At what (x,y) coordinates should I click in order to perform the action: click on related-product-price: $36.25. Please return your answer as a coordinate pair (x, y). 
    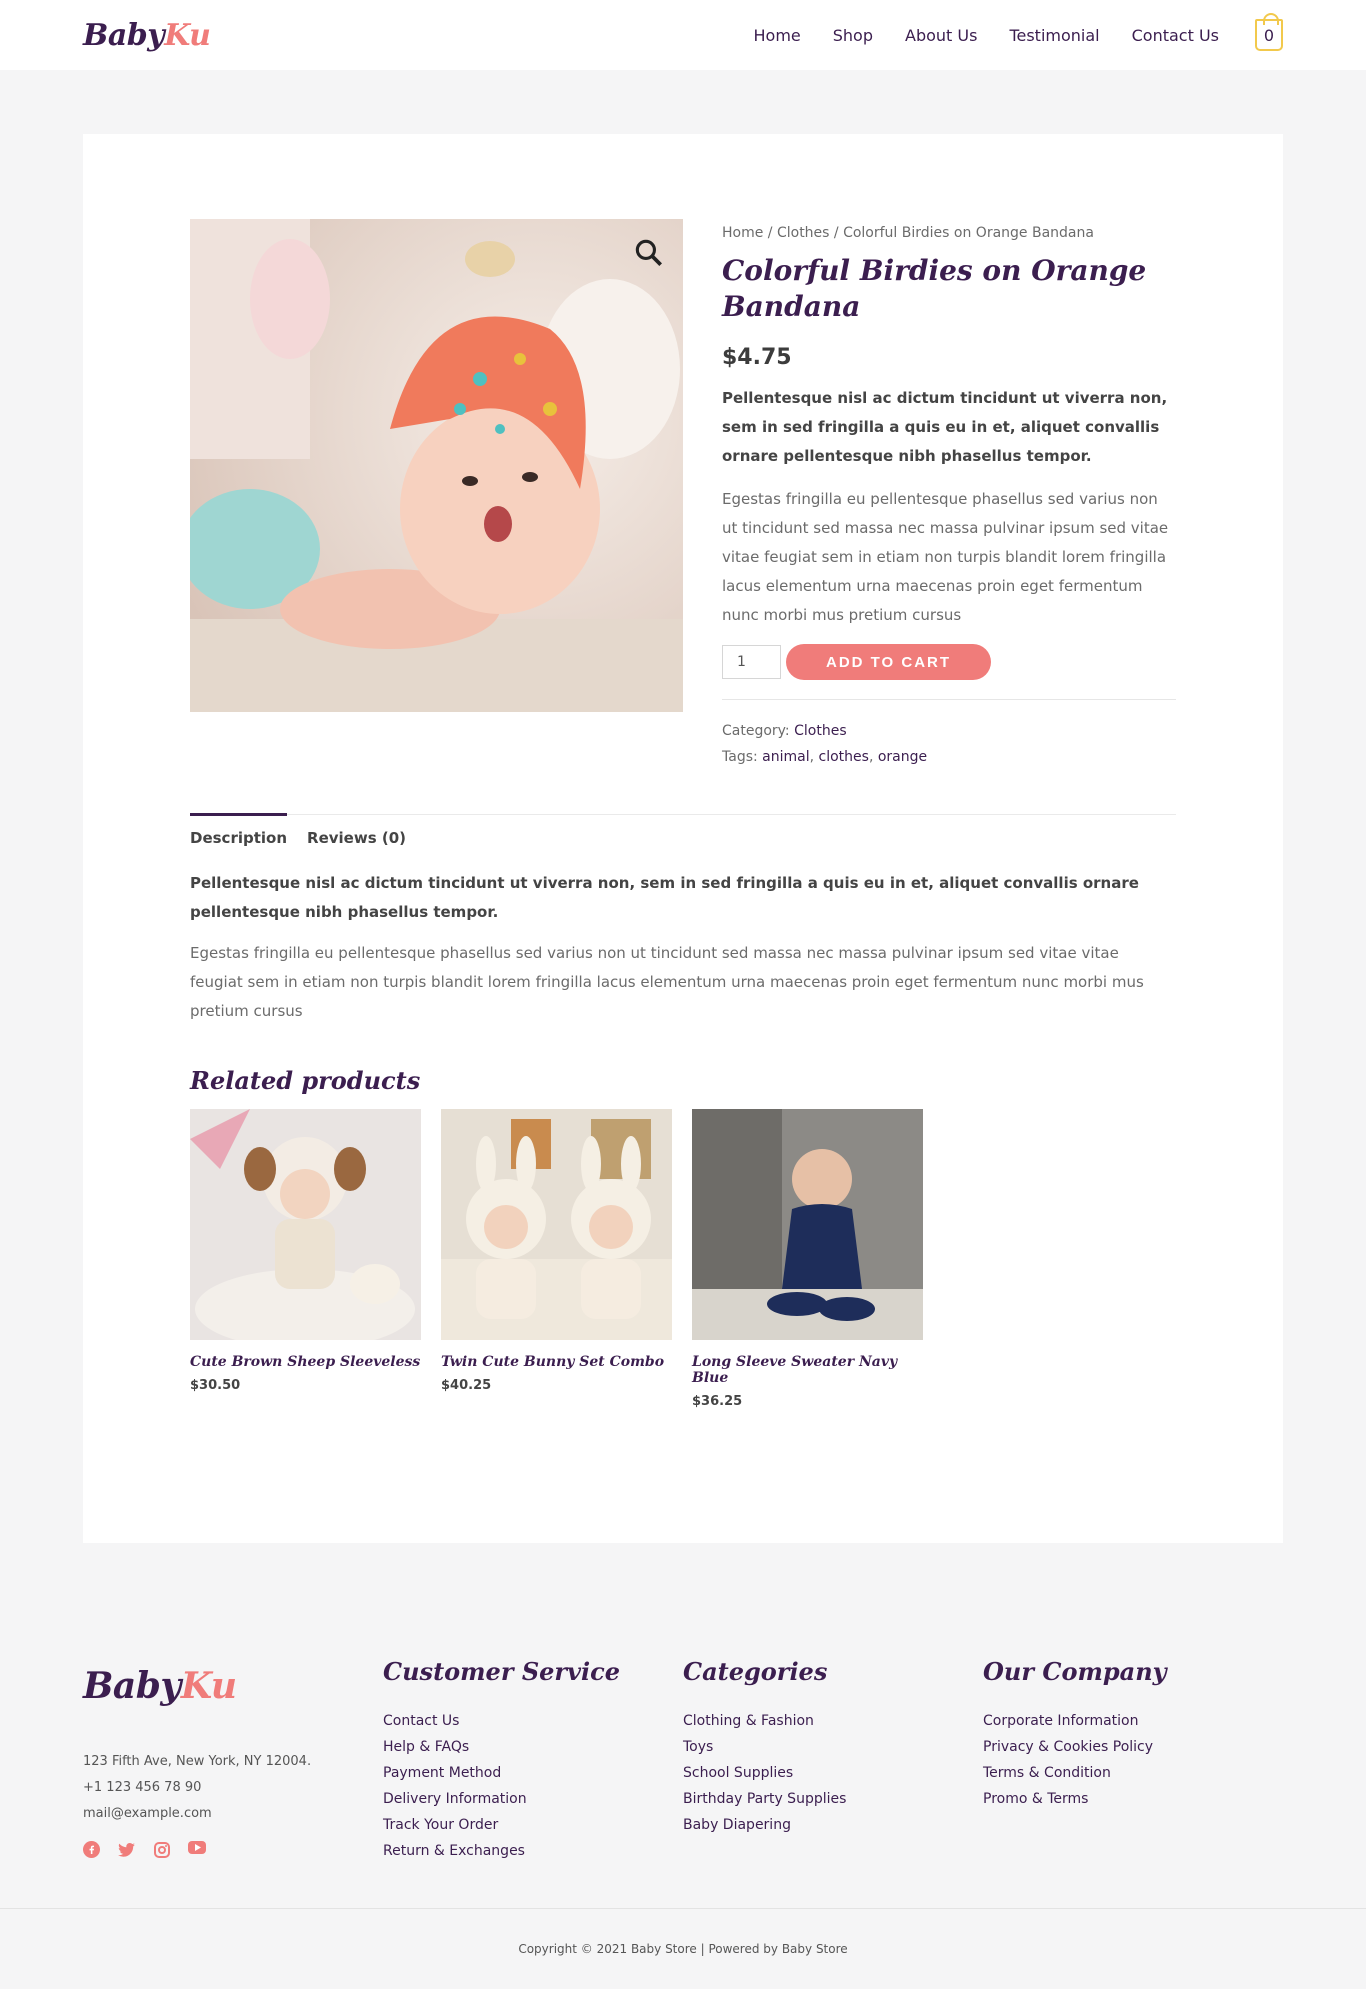
    Looking at the image, I should click on (717, 1401).